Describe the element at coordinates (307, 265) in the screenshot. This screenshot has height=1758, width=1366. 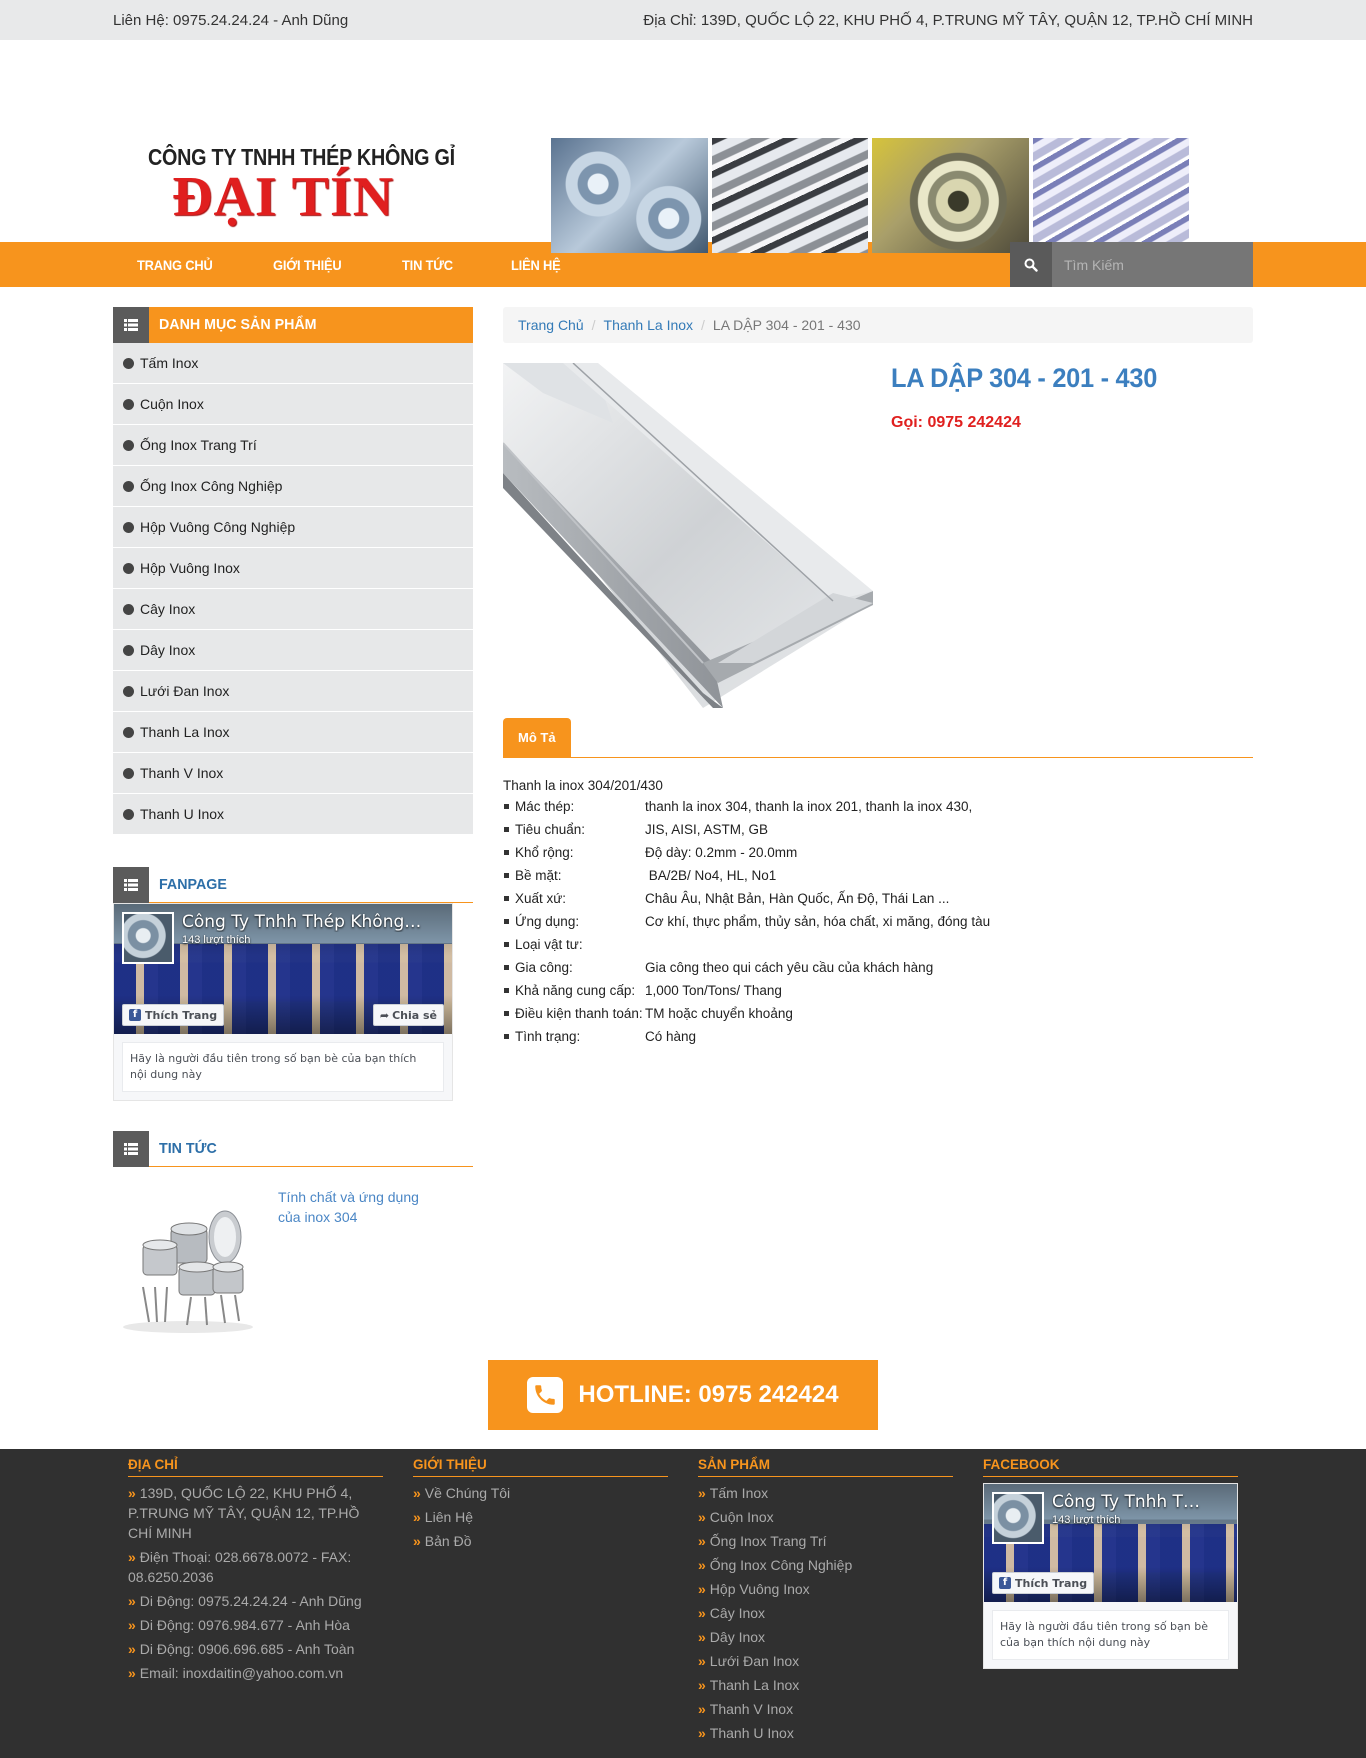
I see `nav-item-about: GIỚI THIỆU` at that location.